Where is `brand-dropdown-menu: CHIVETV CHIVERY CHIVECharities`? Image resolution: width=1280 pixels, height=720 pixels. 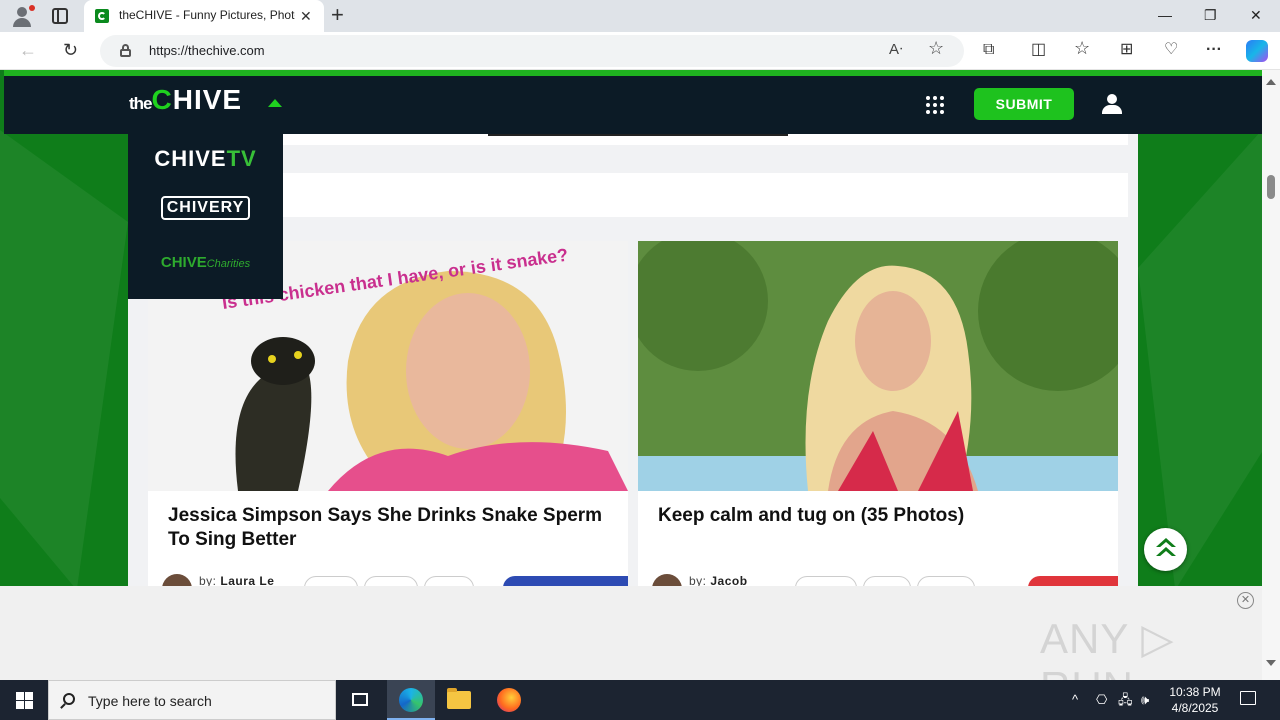
brand-dropdown-menu: CHIVETV CHIVERY CHIVECharities is located at coordinates (205, 216).